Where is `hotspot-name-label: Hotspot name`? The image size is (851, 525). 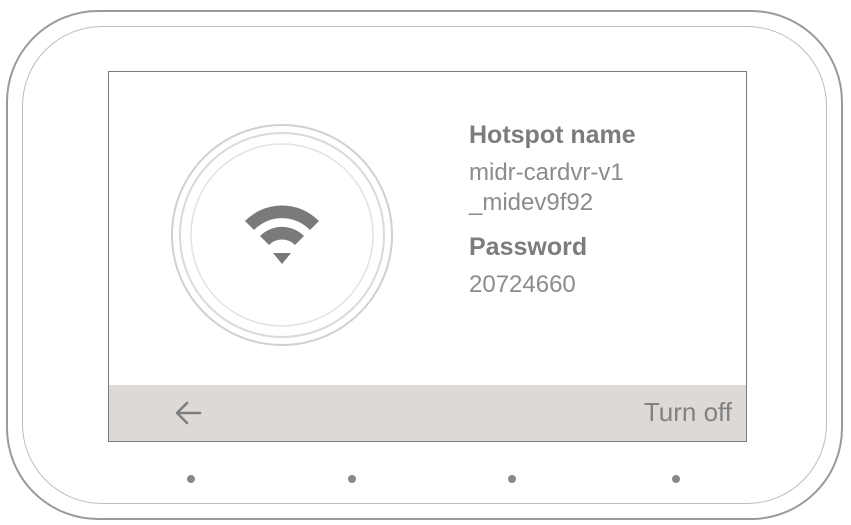 hotspot-name-label: Hotspot name is located at coordinates (552, 135).